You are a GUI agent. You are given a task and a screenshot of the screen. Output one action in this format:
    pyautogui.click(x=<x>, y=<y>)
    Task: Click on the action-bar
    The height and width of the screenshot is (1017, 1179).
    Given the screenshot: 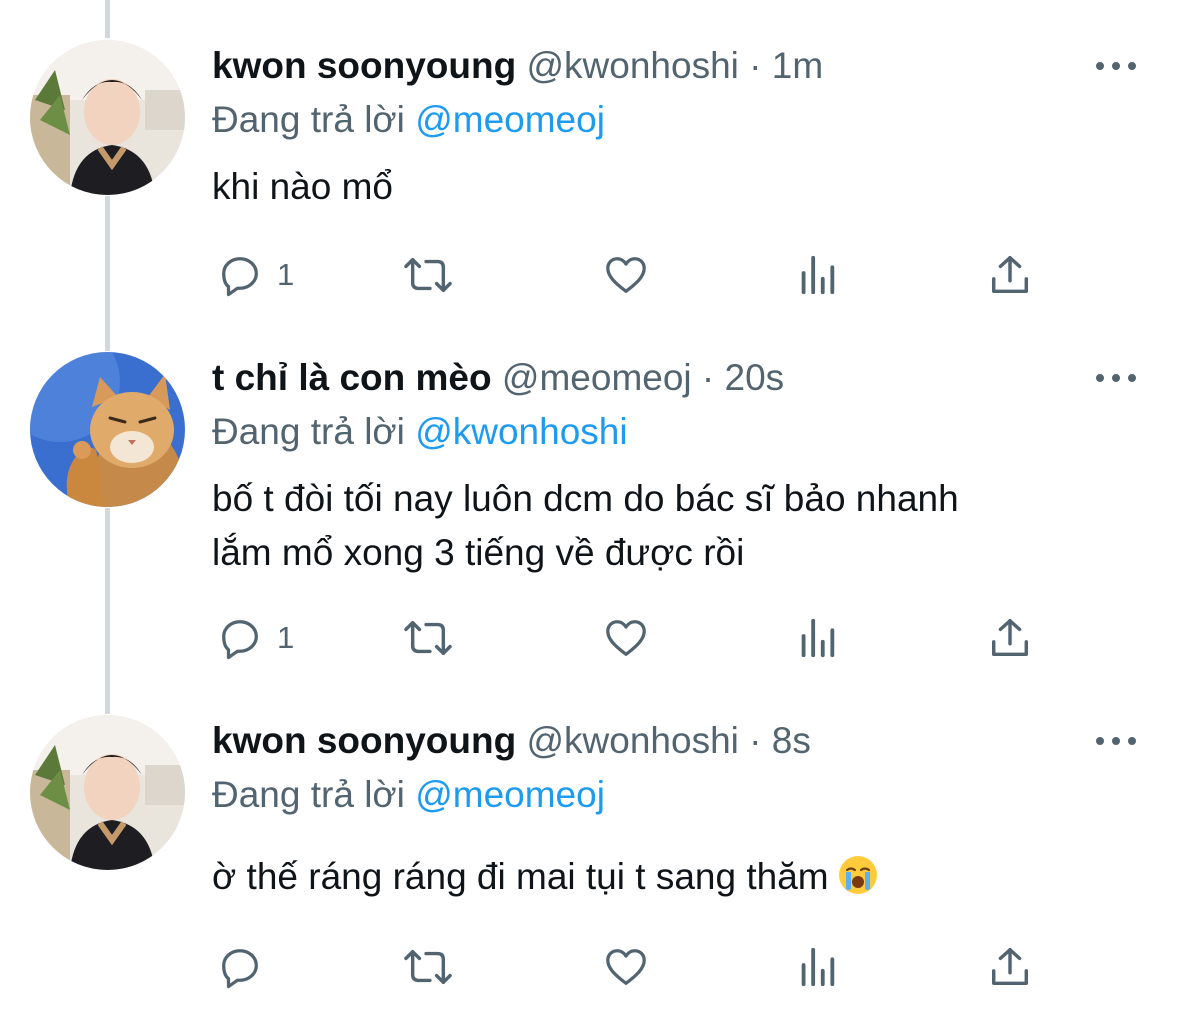 What is the action you would take?
    pyautogui.click(x=627, y=967)
    